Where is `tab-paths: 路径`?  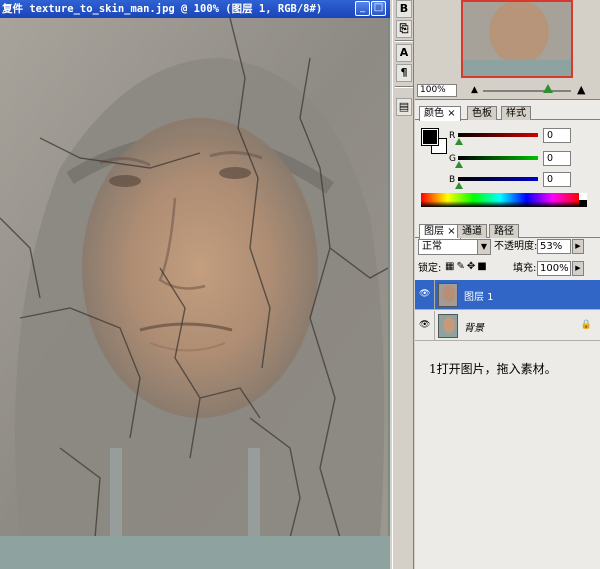
tab-paths: 路径 is located at coordinates (504, 231).